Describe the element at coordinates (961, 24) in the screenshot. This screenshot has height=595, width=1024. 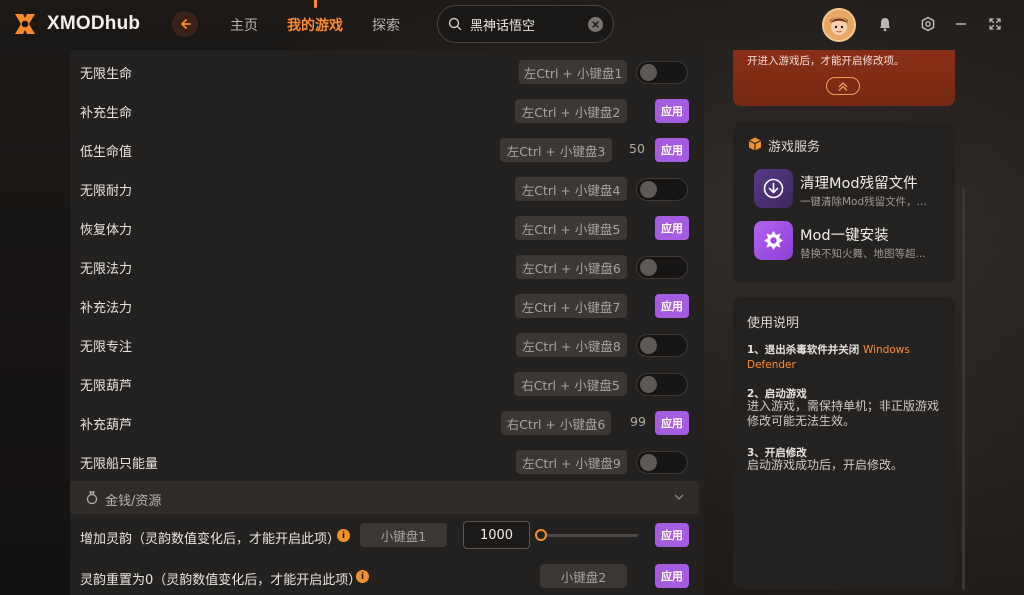
I see `minimize-icon` at that location.